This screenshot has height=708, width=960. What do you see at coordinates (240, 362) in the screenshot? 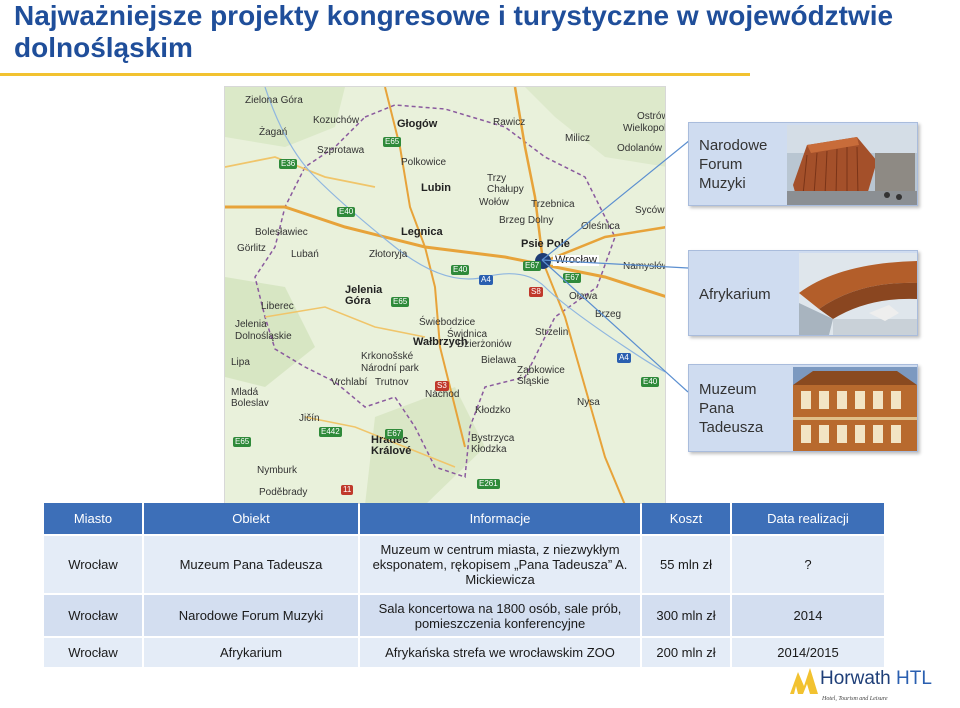
I see `map-city-label: Lipa` at bounding box center [240, 362].